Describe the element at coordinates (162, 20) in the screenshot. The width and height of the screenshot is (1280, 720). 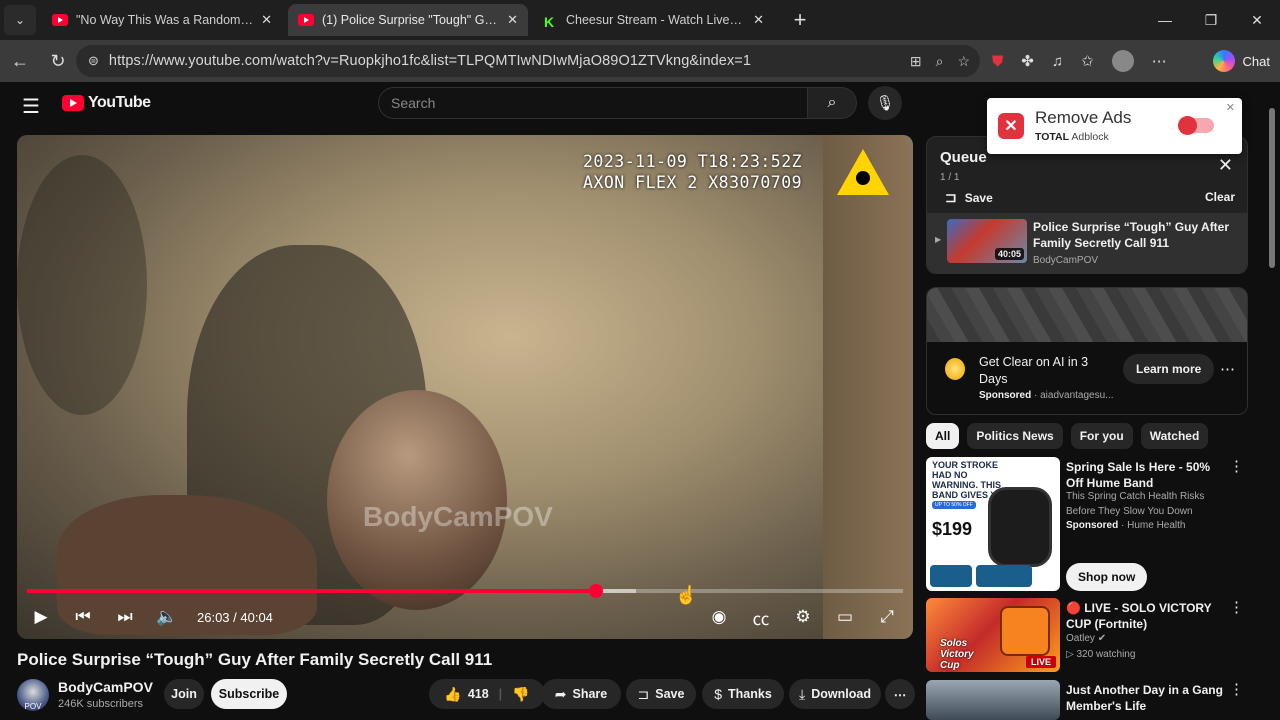
I see `browser-tab: "No Way This Was a Random Traffi ✕` at that location.